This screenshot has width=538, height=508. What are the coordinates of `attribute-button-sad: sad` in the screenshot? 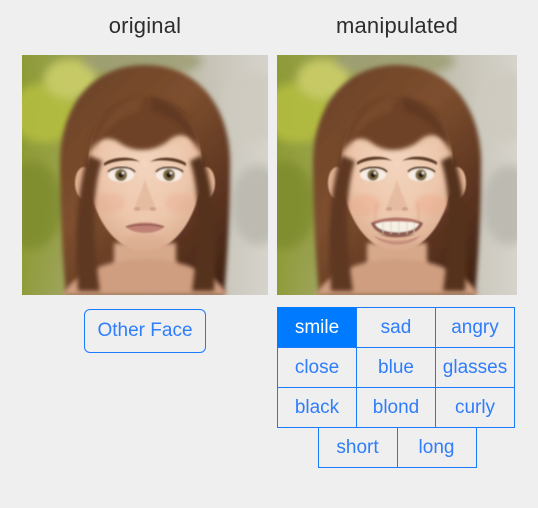 It's located at (396, 327).